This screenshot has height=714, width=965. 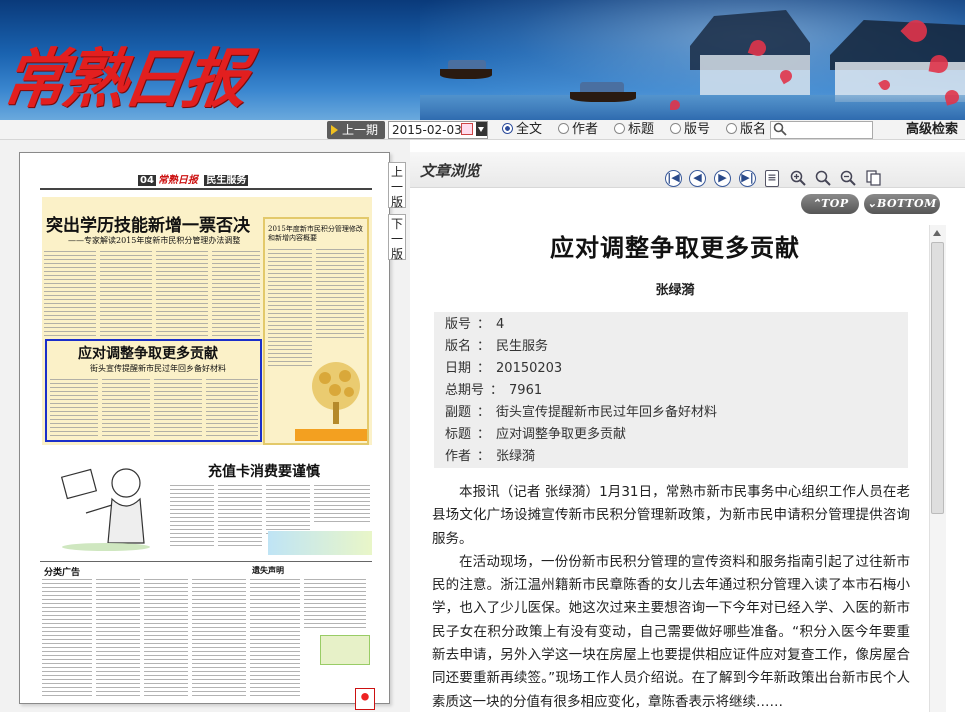 What do you see at coordinates (148, 226) in the screenshot?
I see `page-headline: 突出学历技能新增一票否决` at bounding box center [148, 226].